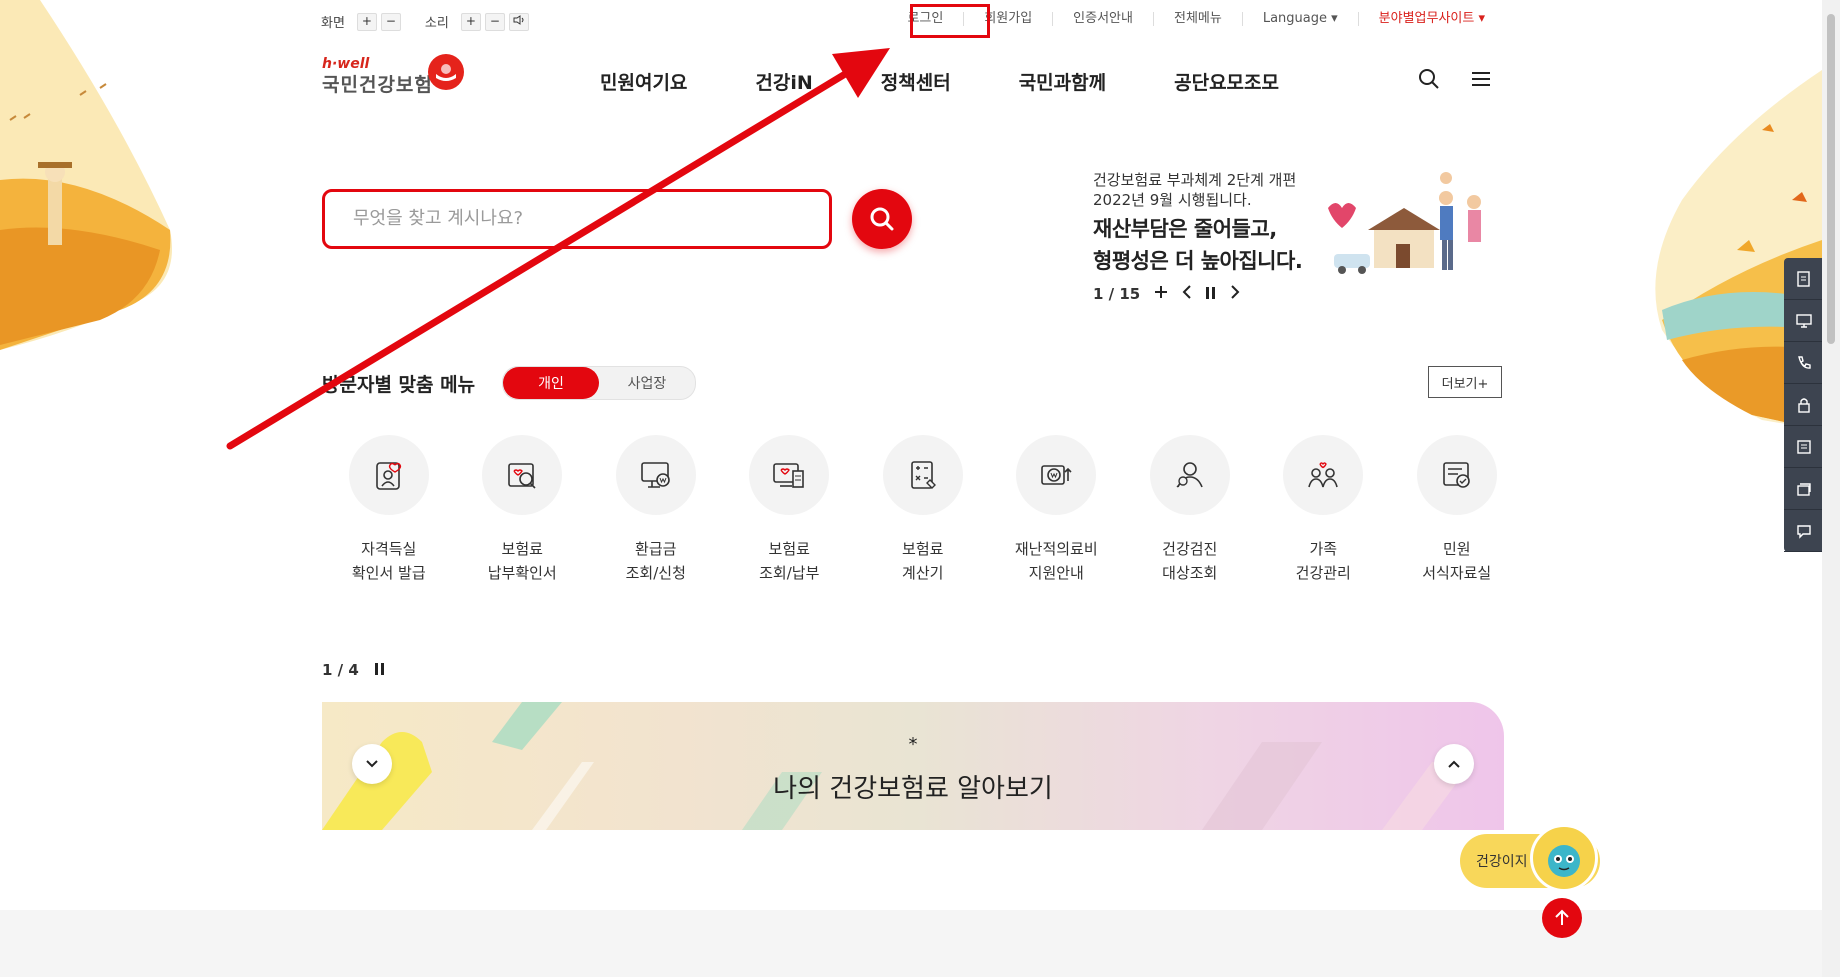  Describe the element at coordinates (783, 81) in the screenshot. I see `nav-item-health-in: 건강iN` at that location.